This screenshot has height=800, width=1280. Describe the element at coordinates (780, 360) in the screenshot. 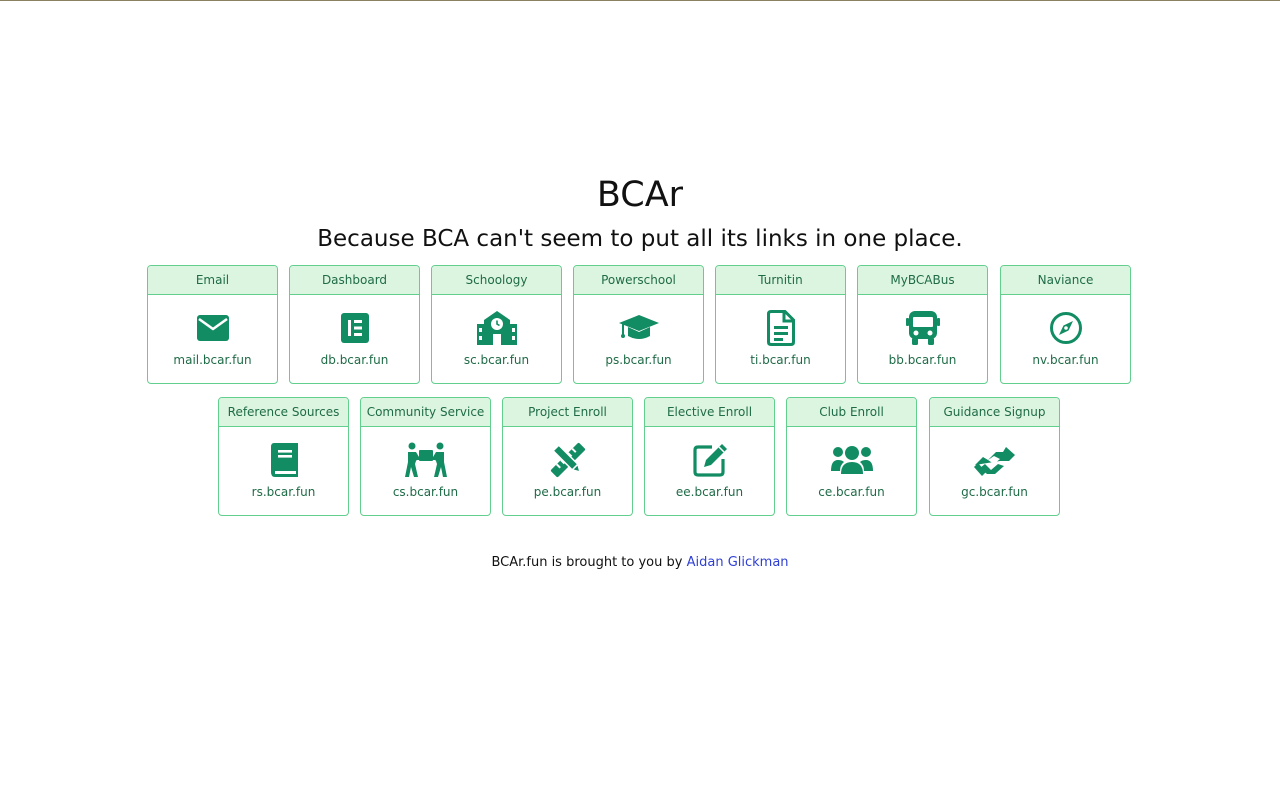

I see `card-url: ti.bcar.fun` at that location.